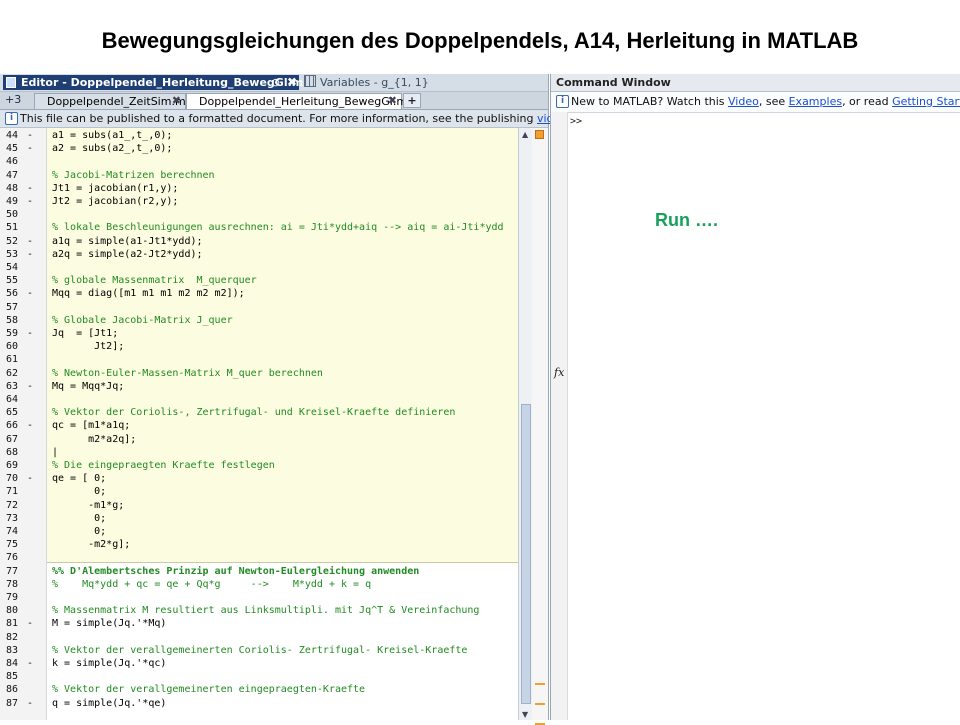 The image size is (960, 725). What do you see at coordinates (133, 175) in the screenshot?
I see `code-text: % Jacobi-Matrizen berechnen` at bounding box center [133, 175].